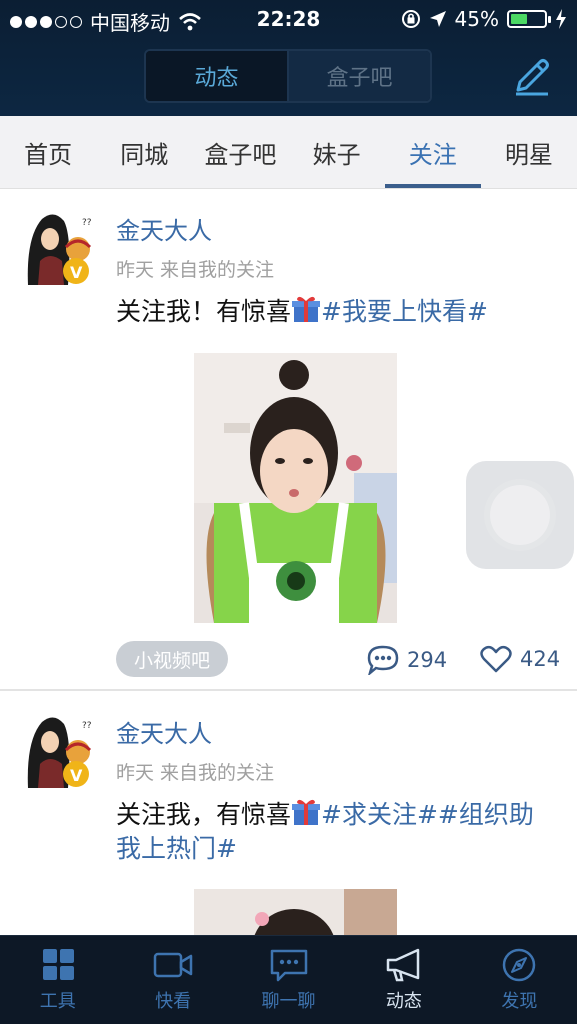 This screenshot has height=1024, width=577. What do you see at coordinates (288, 1001) in the screenshot?
I see `tabbar-label: 聊一聊` at bounding box center [288, 1001].